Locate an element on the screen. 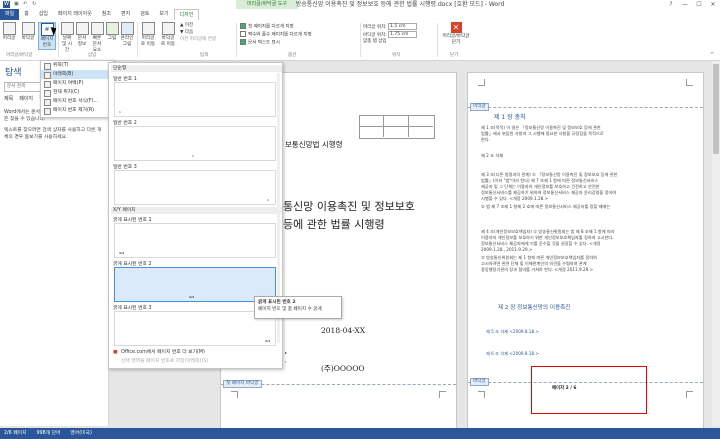  document-icon is located at coordinates (82, 28).